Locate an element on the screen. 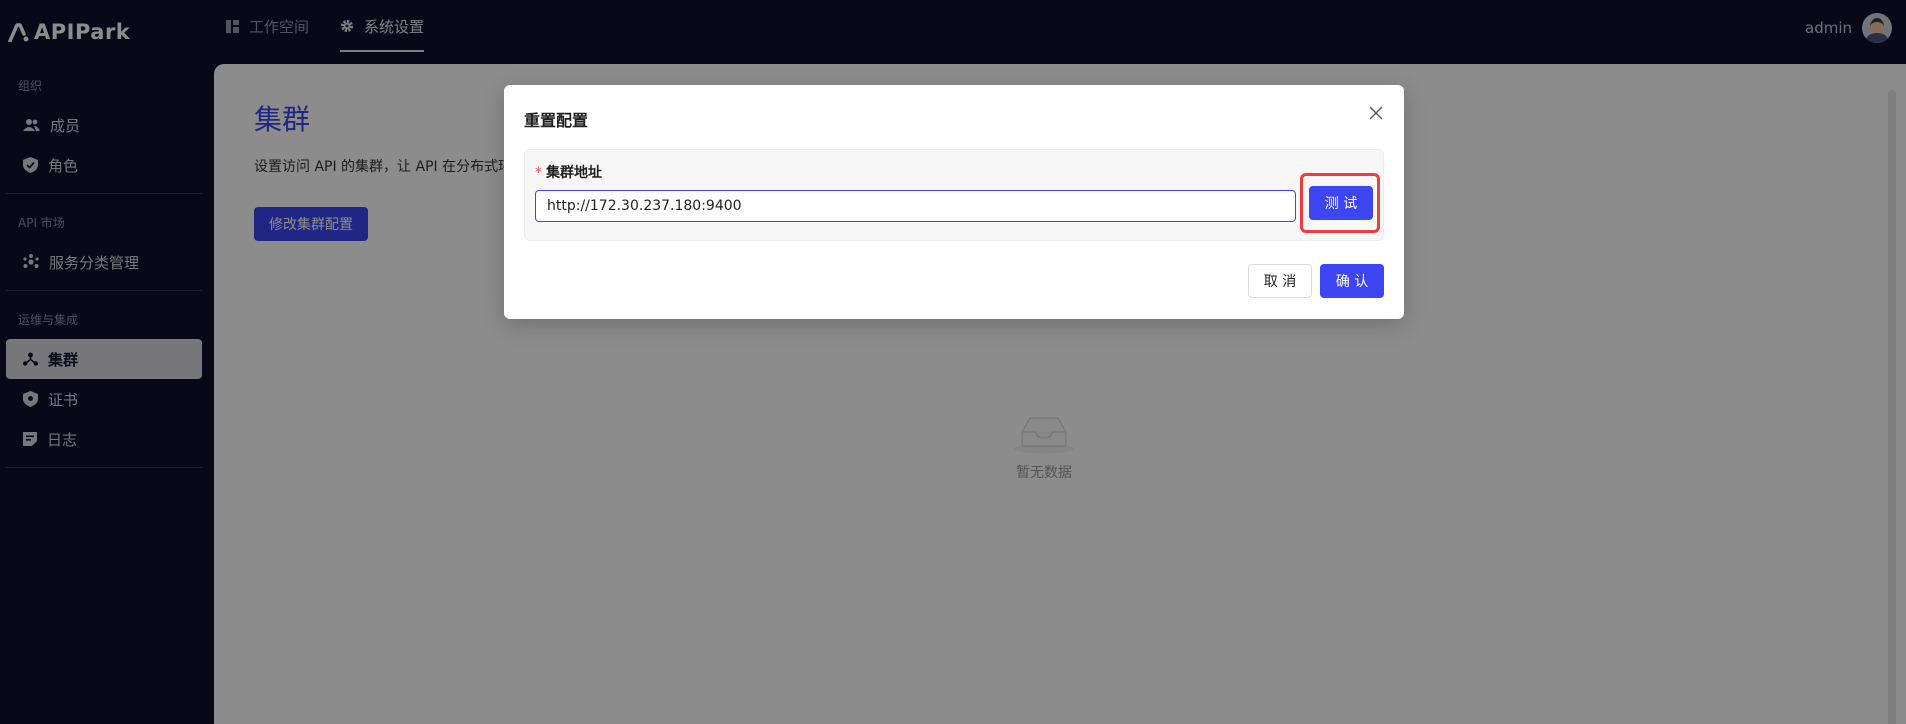 The height and width of the screenshot is (724, 1906). confirm-button: 确 认 is located at coordinates (1352, 281).